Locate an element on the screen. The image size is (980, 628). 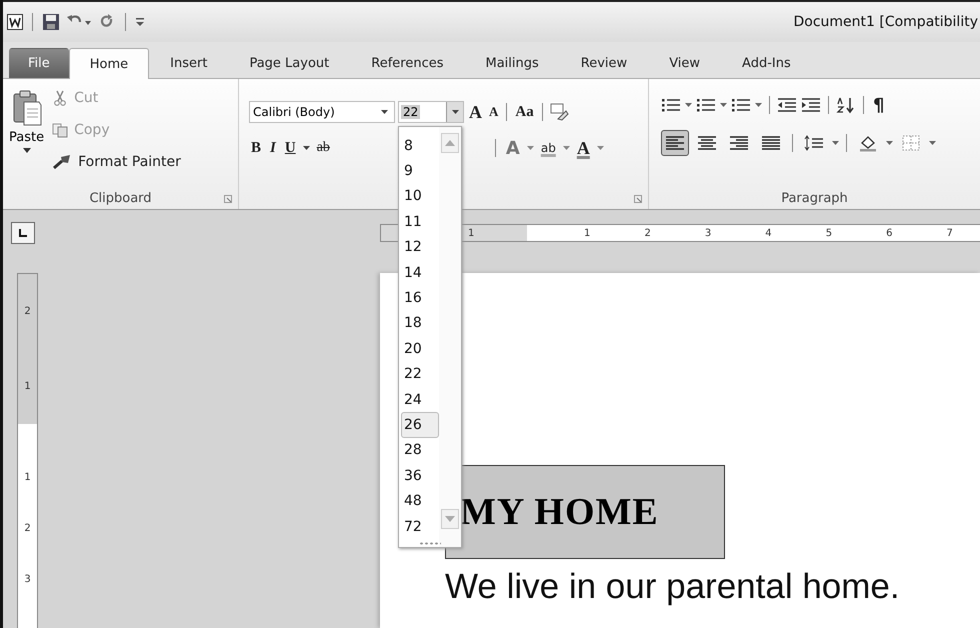
font-size-field: 22 is located at coordinates (431, 112).